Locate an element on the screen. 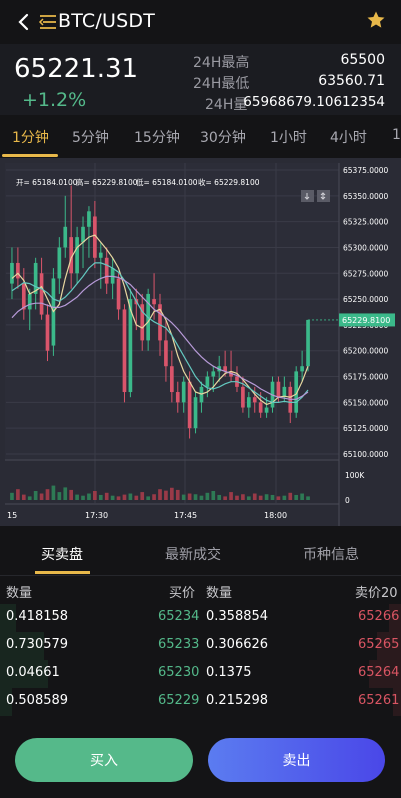  stat-24h-low: 24H最低 63560.71 is located at coordinates (289, 82).